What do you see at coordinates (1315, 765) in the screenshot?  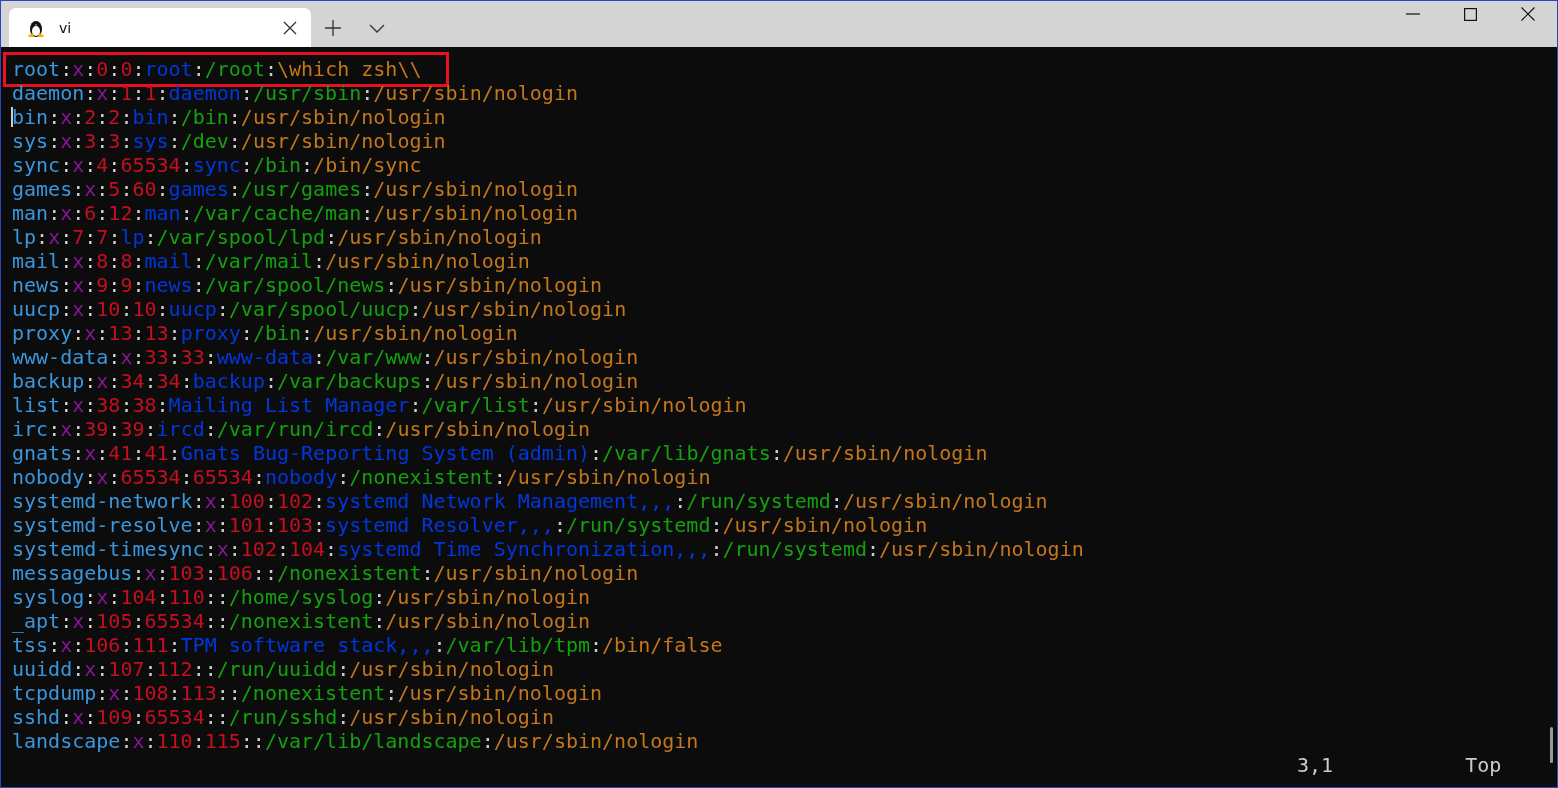 I see `cursor-position: 3,1` at bounding box center [1315, 765].